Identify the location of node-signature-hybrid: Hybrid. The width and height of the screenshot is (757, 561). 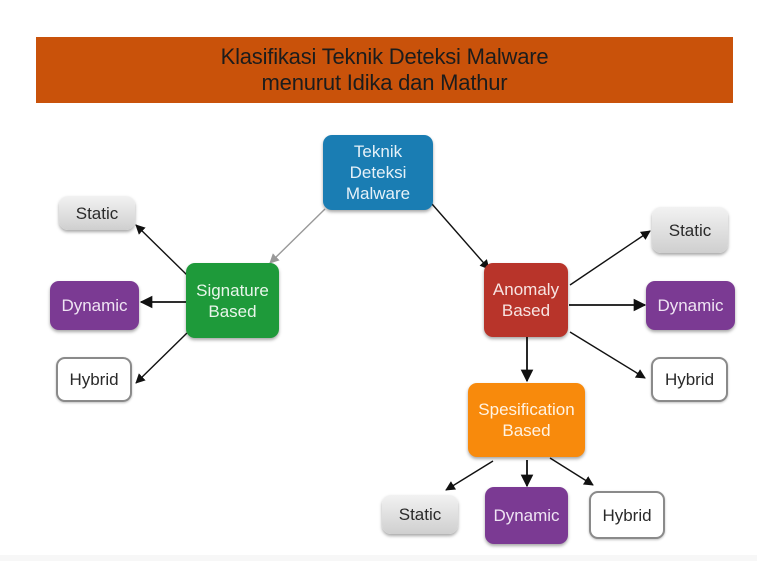
(94, 379).